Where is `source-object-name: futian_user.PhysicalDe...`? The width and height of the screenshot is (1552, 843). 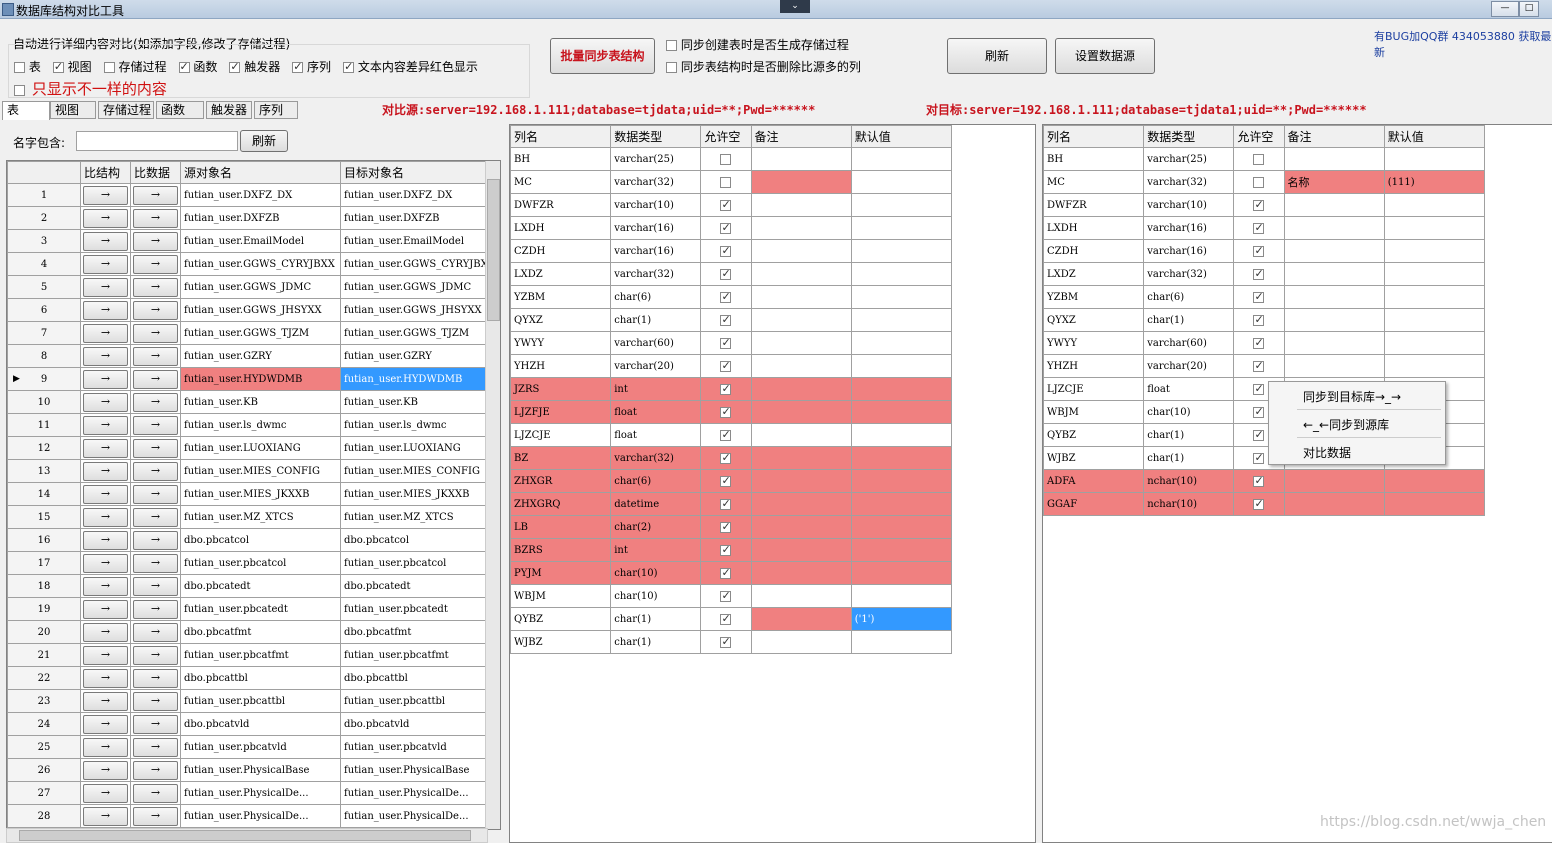 source-object-name: futian_user.PhysicalDe... is located at coordinates (260, 816).